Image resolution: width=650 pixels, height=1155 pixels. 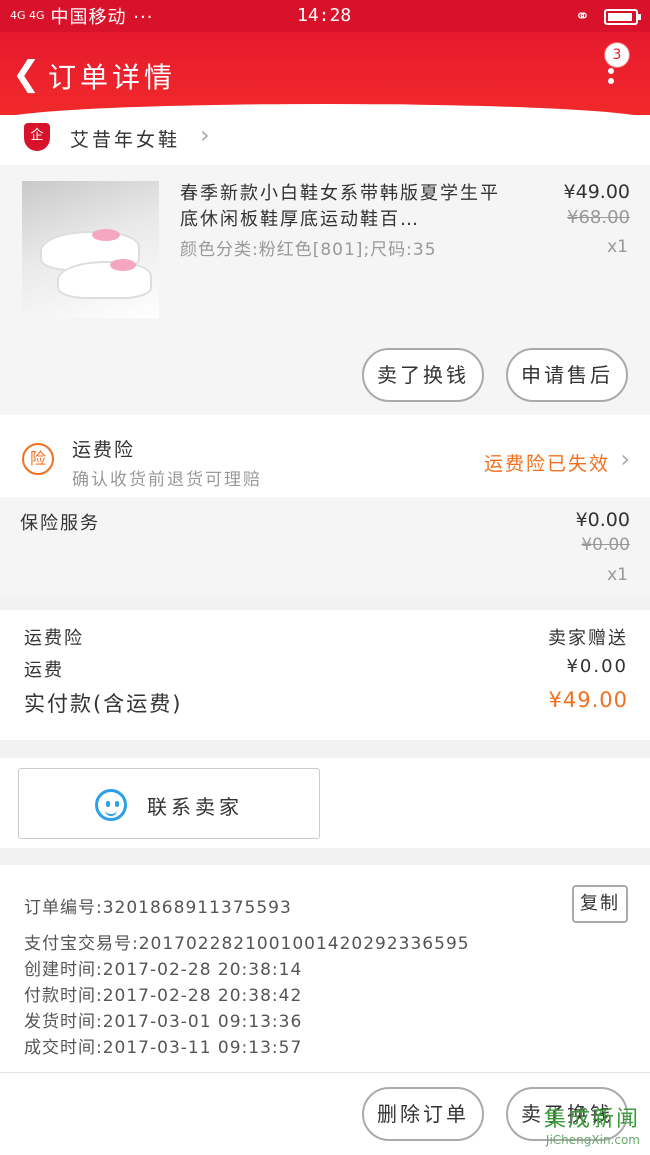 I want to click on product-image, so click(x=90, y=249).